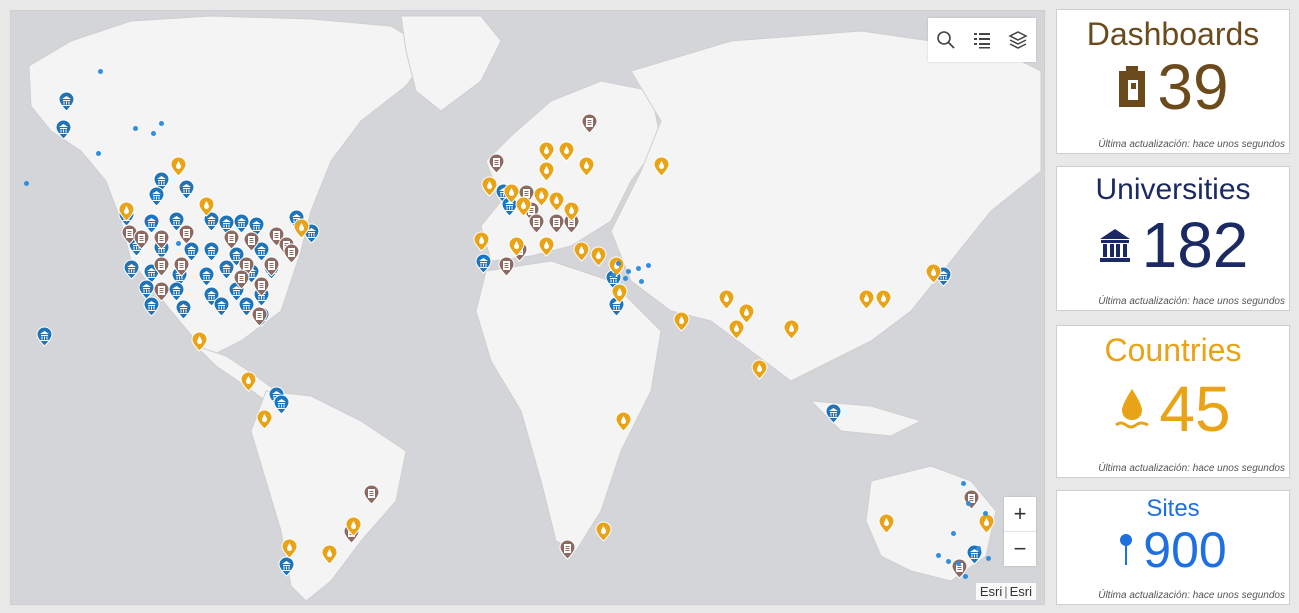 Image resolution: width=1299 pixels, height=613 pixels. Describe the element at coordinates (1020, 548) in the screenshot. I see `zoom-out-button: −` at that location.